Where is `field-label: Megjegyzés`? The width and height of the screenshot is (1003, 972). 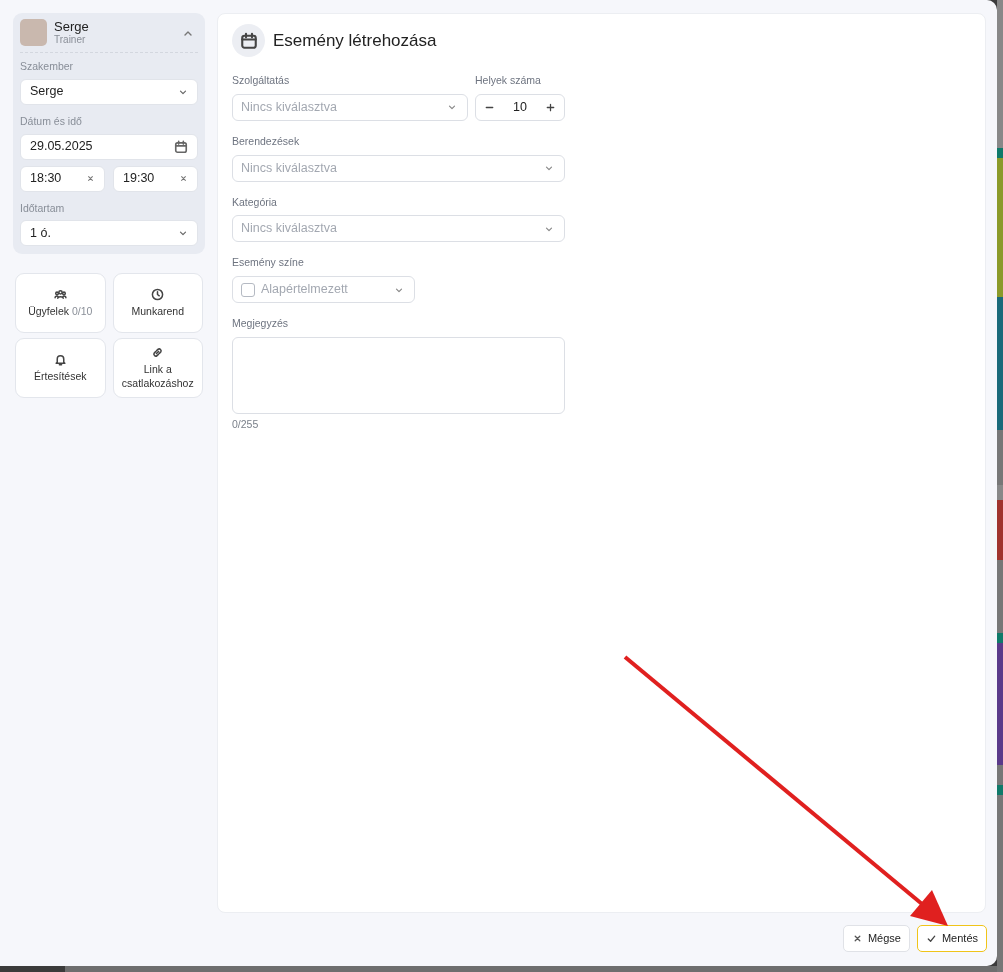
field-label: Megjegyzés is located at coordinates (261, 323).